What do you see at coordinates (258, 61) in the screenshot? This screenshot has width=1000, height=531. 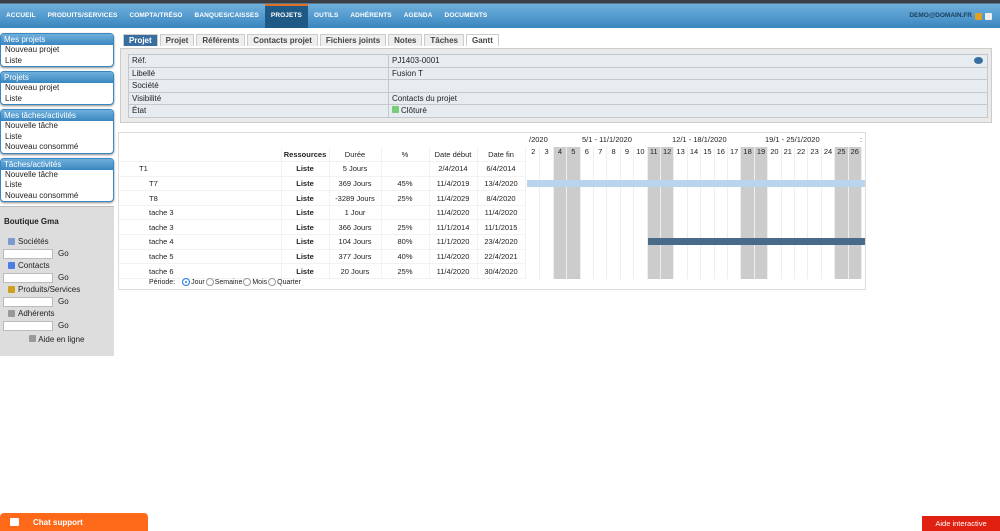 I see `info-label: Réf.` at bounding box center [258, 61].